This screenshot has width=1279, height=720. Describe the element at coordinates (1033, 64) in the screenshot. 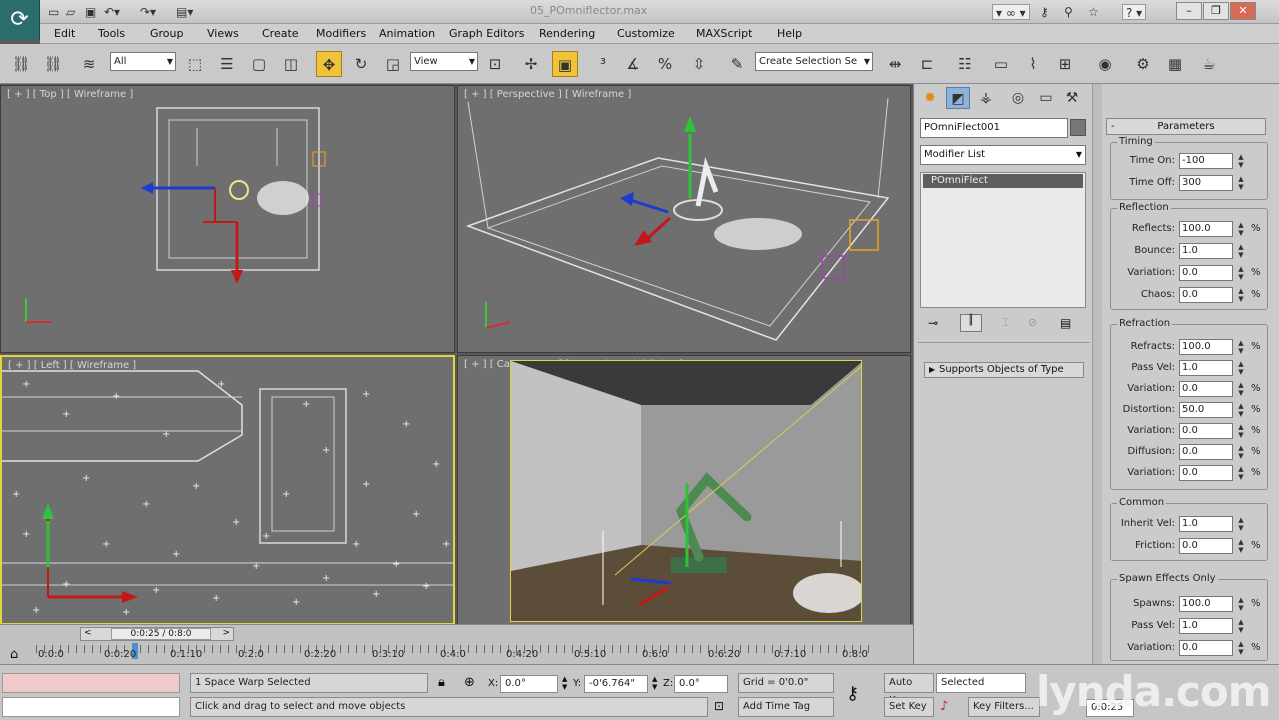

I see `curve-editor-icon: ⌇` at that location.